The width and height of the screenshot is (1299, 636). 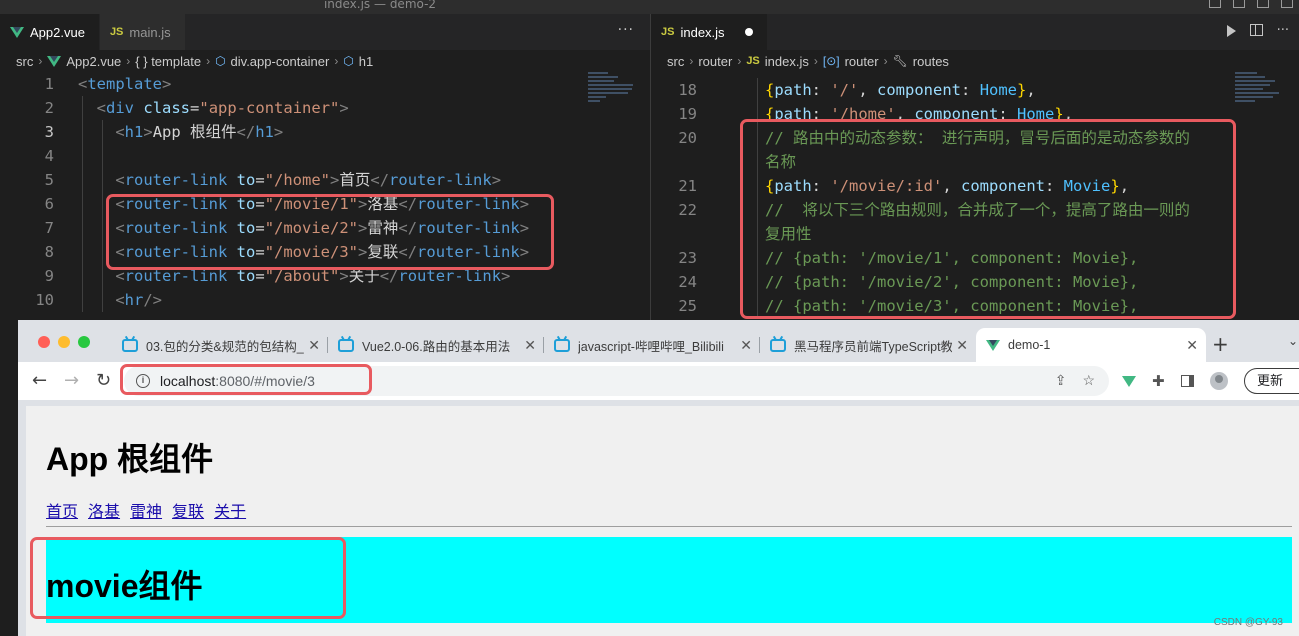 I want to click on customize-layout-icon, so click(x=1287, y=4).